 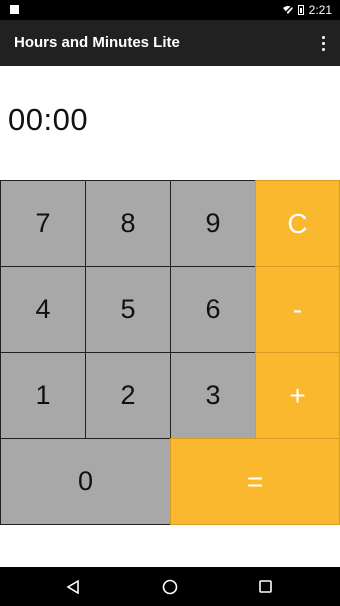 What do you see at coordinates (170, 10) in the screenshot?
I see `status-bar: 2:21` at bounding box center [170, 10].